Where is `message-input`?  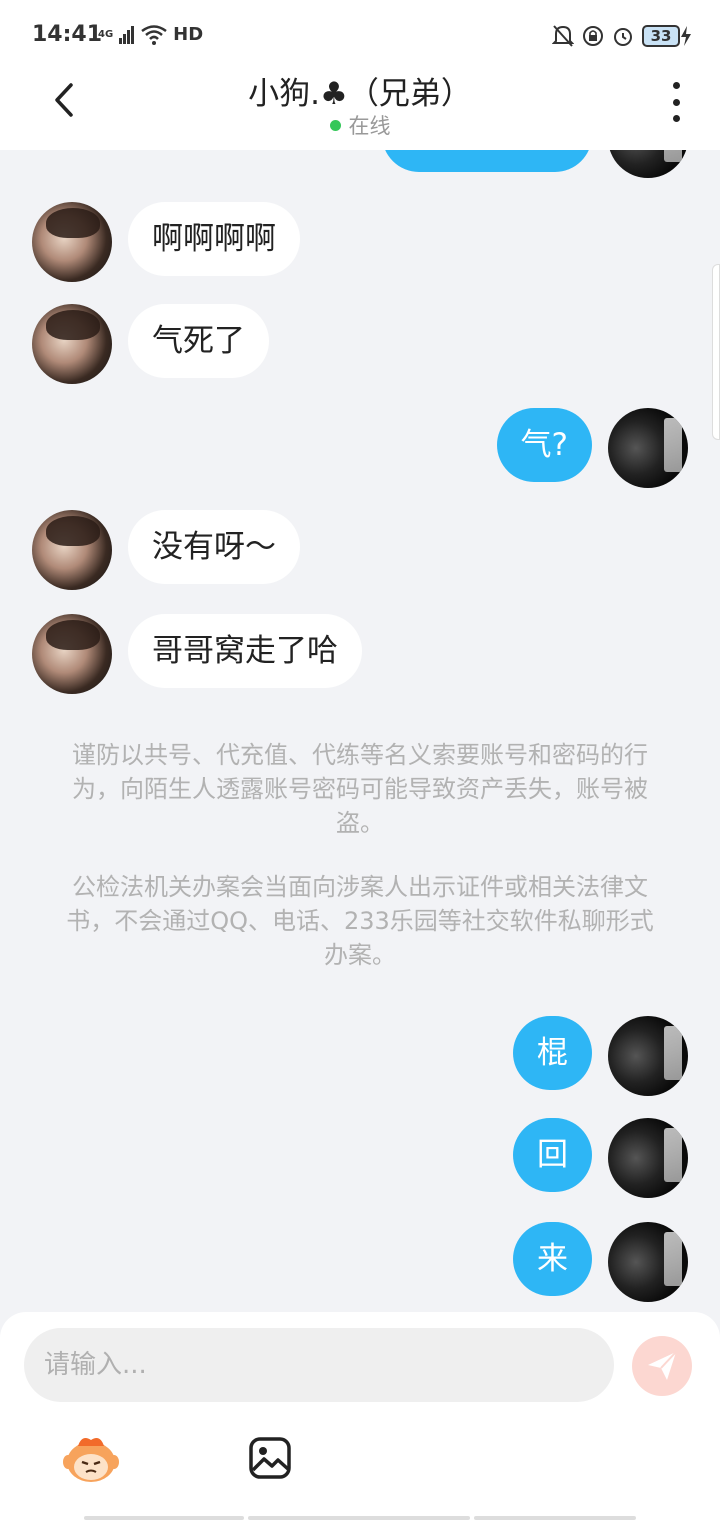
message-input is located at coordinates (319, 1365).